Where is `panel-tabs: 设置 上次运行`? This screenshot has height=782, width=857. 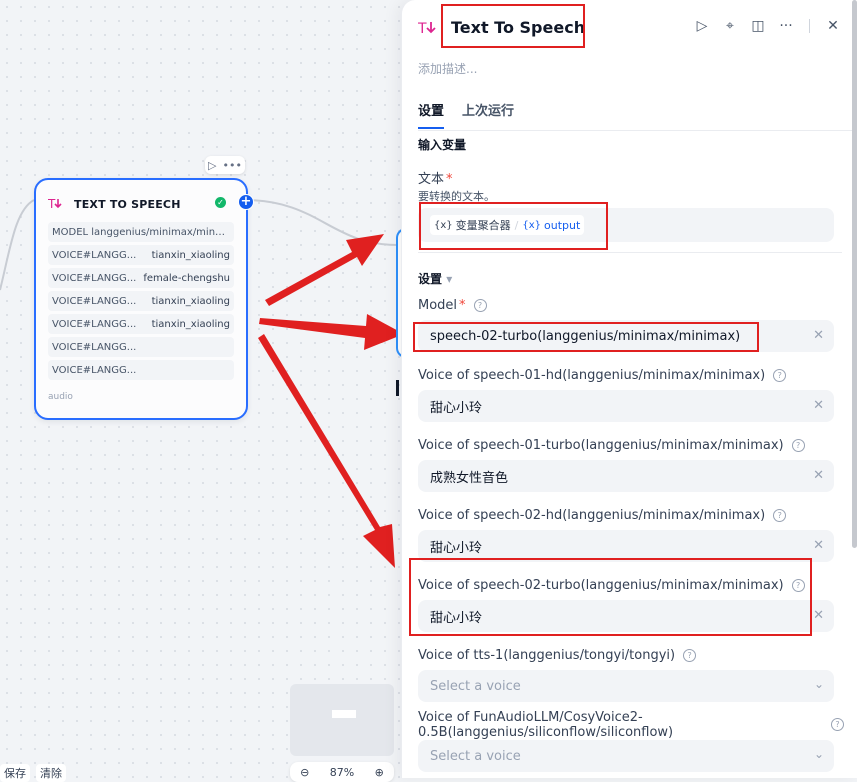
panel-tabs: 设置 上次运行 is located at coordinates (637, 115).